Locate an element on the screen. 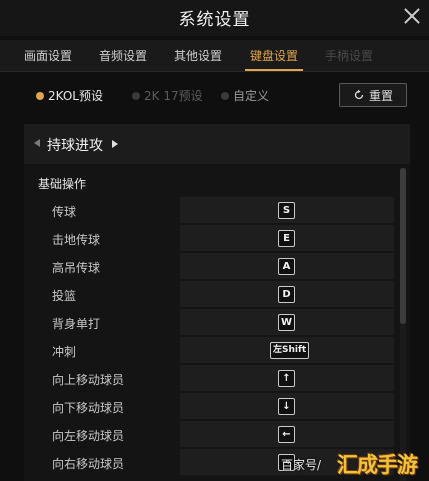  window-title: 系统设置 is located at coordinates (214, 20).